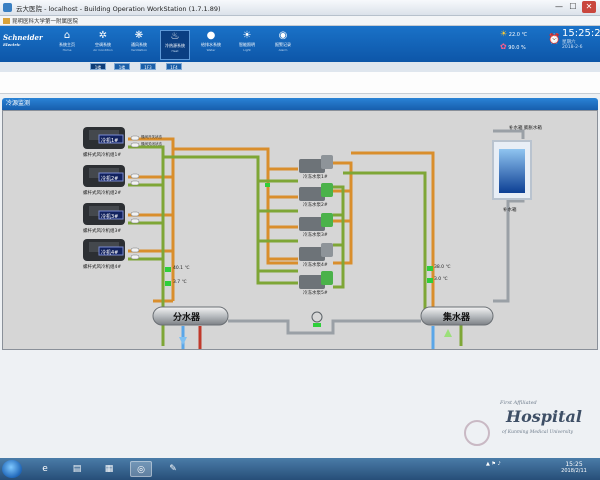  I want to click on sensor-collector-2-icon, so click(430, 280).